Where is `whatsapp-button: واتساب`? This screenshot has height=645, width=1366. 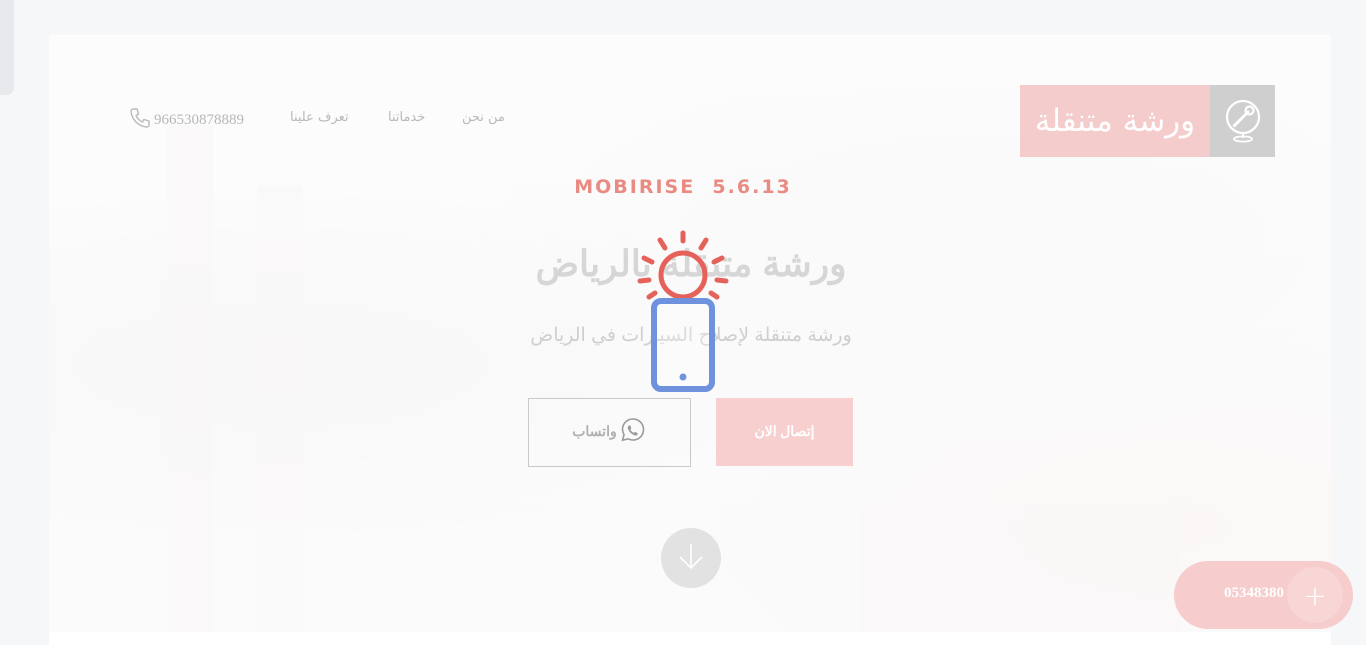
whatsapp-button: واتساب is located at coordinates (609, 432).